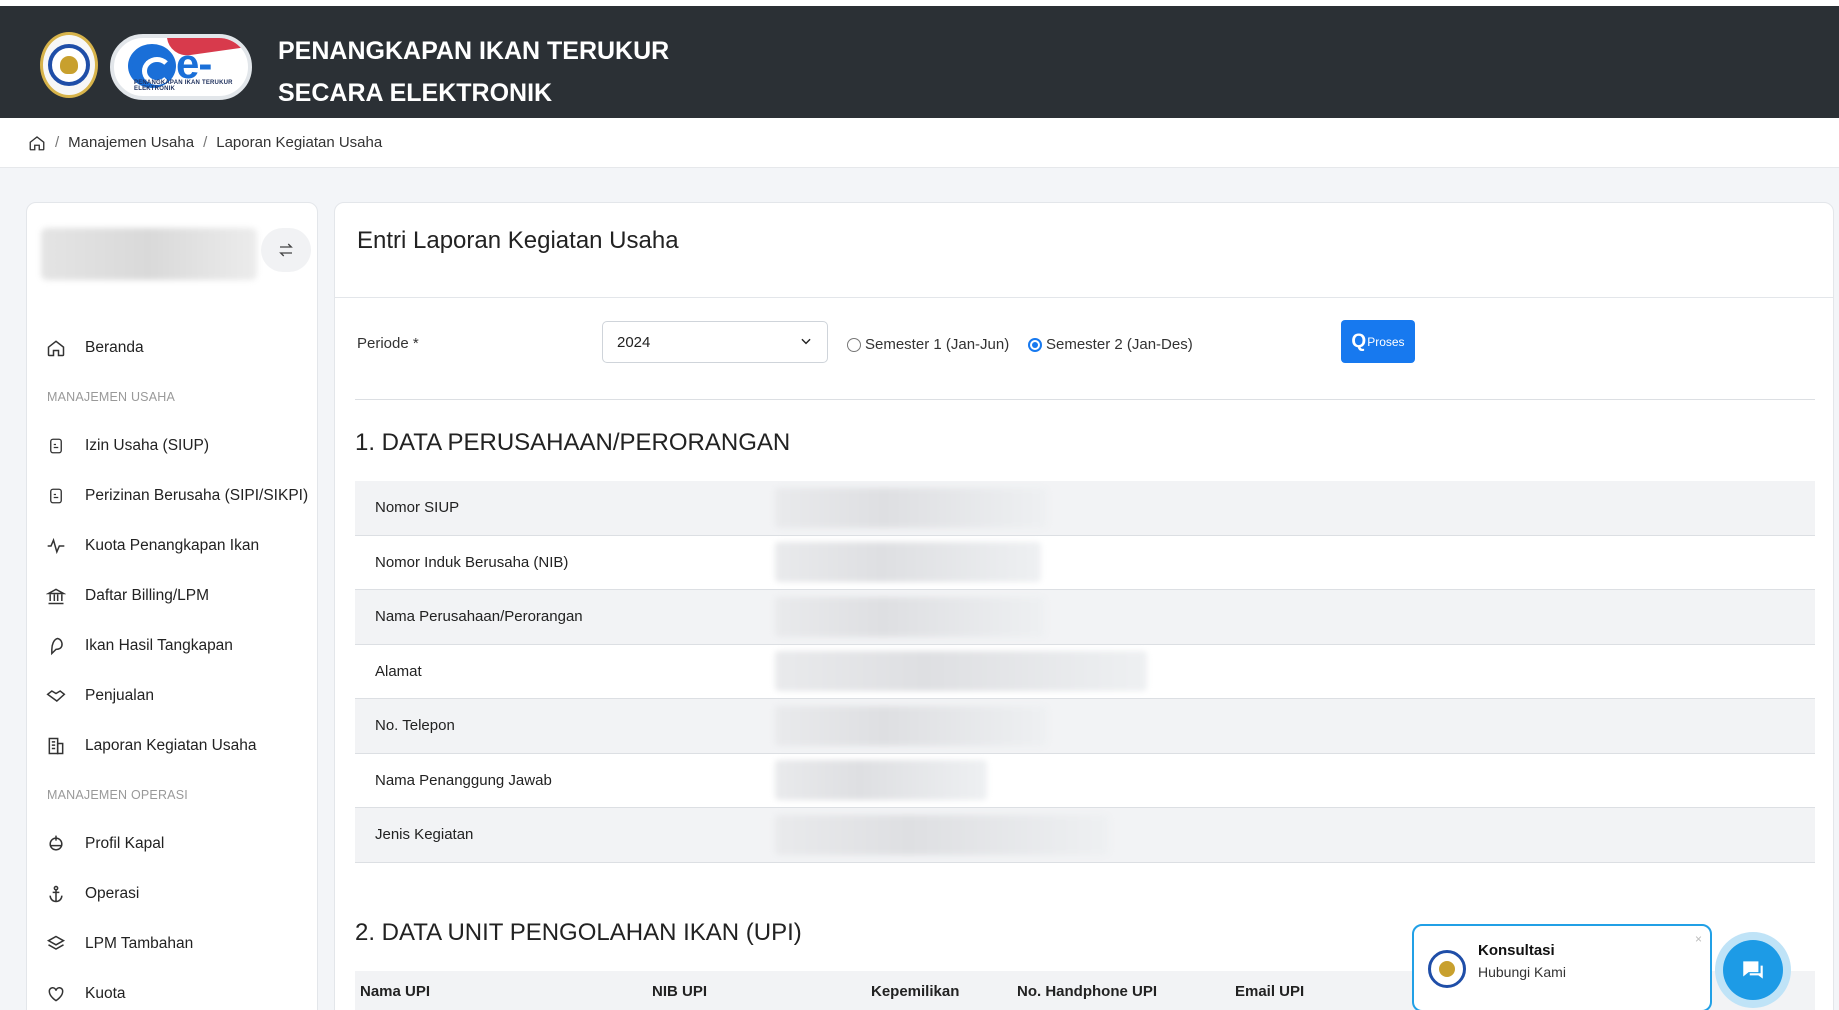  Describe the element at coordinates (573, 442) in the screenshot. I see `section-1-title: 1. DATA PERUSAHAAN/PERORANGAN` at that location.